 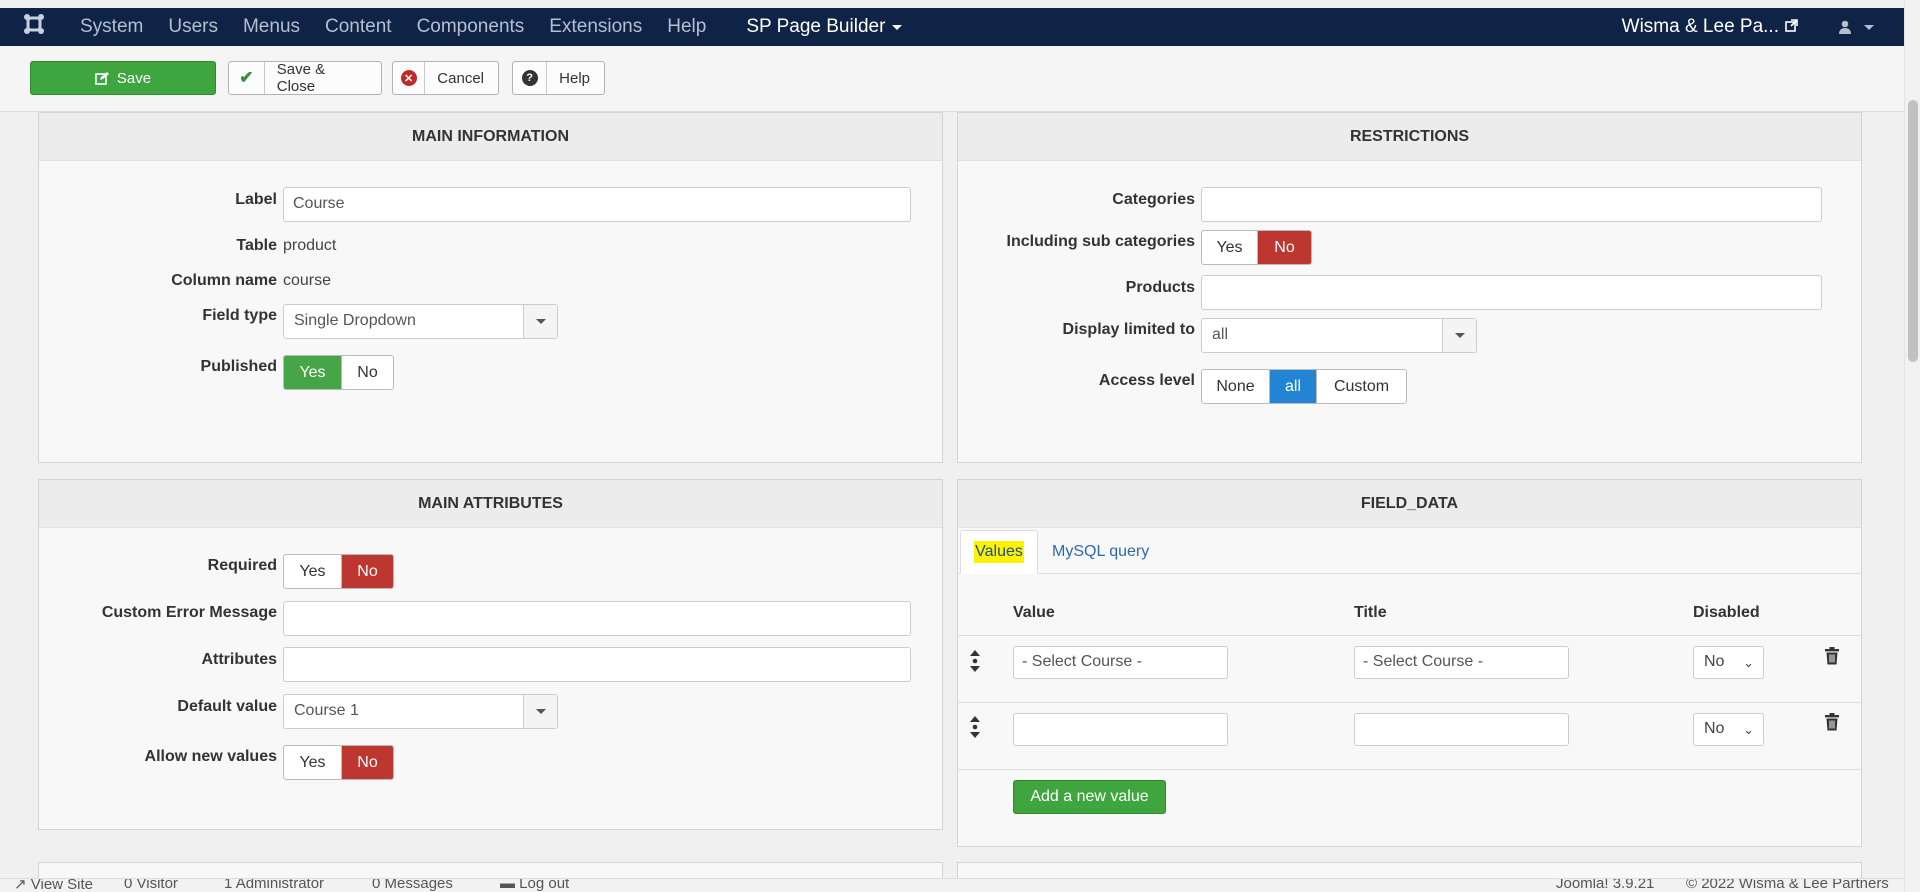 I want to click on default-value-label: Default value, so click(x=227, y=706).